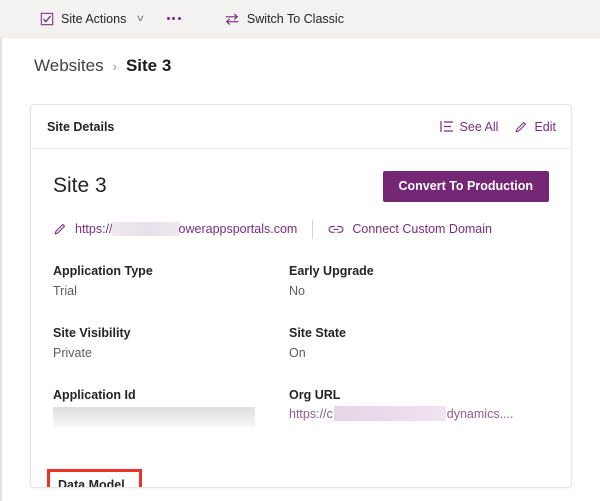  What do you see at coordinates (148, 65) in the screenshot?
I see `breadcrumb-current-site: Site 3` at bounding box center [148, 65].